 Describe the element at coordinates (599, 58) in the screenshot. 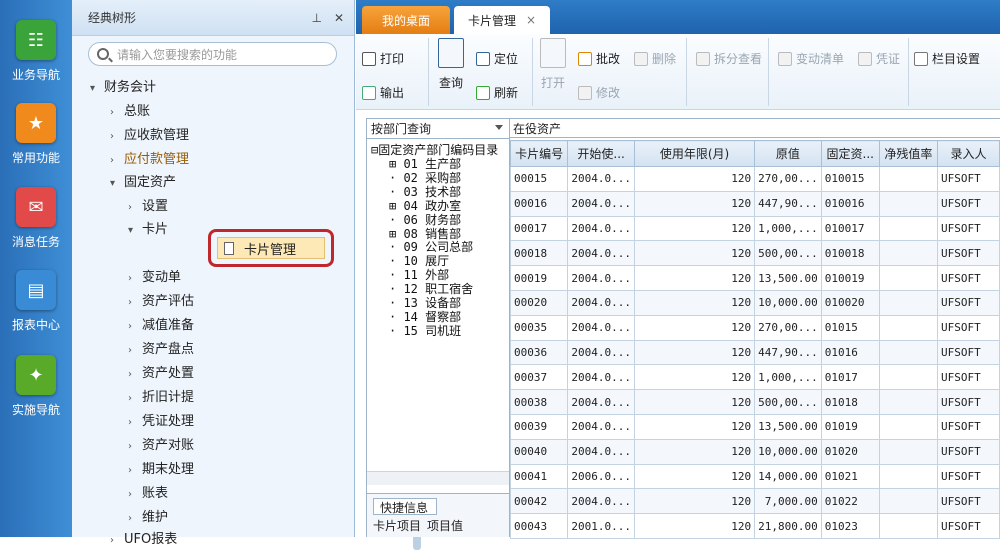

I see `approve-button: 批改` at that location.